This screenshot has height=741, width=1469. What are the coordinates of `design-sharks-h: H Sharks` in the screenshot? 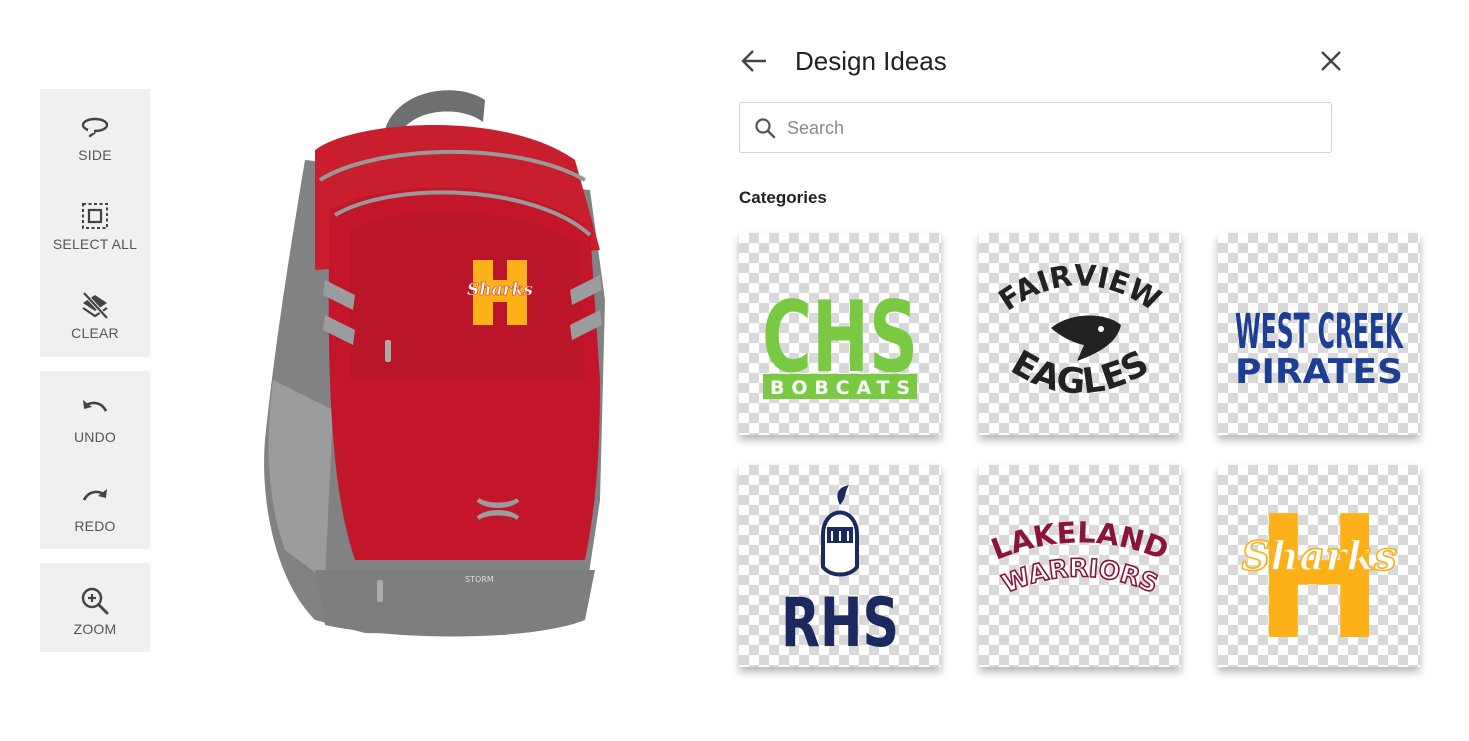 It's located at (1319, 573).